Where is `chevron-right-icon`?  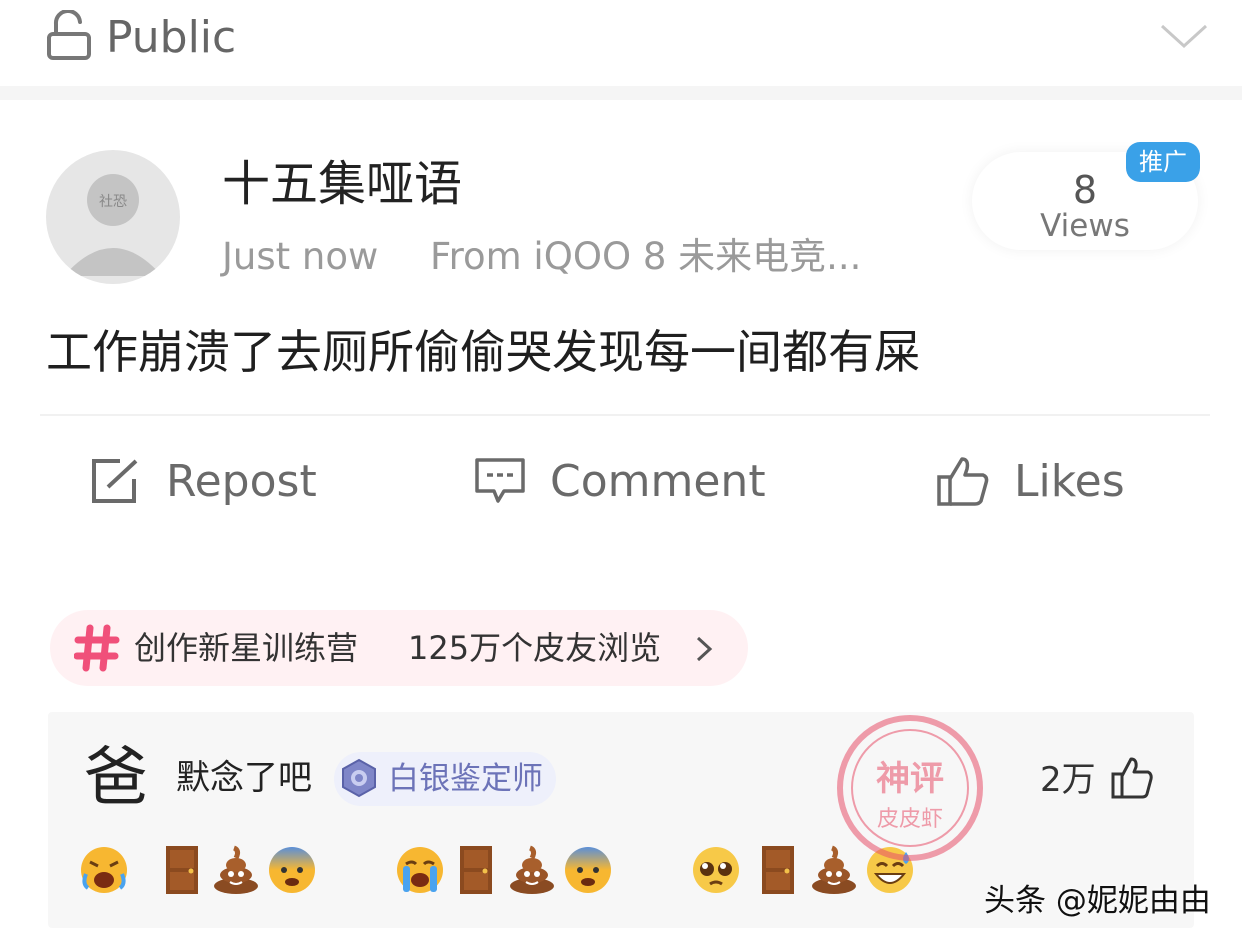
chevron-right-icon is located at coordinates (704, 649).